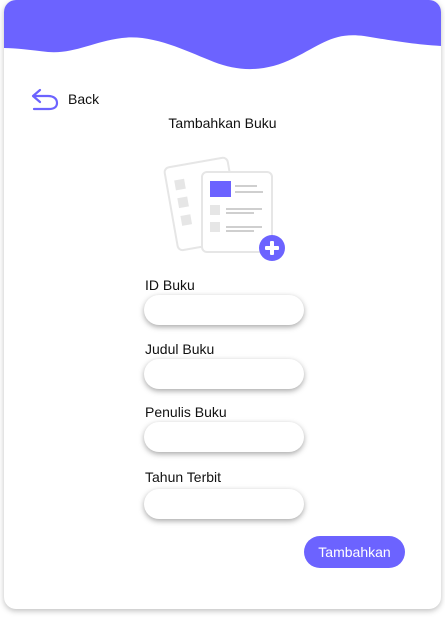 This screenshot has height=617, width=445. What do you see at coordinates (170, 285) in the screenshot?
I see `id-buku-label: ID Buku` at bounding box center [170, 285].